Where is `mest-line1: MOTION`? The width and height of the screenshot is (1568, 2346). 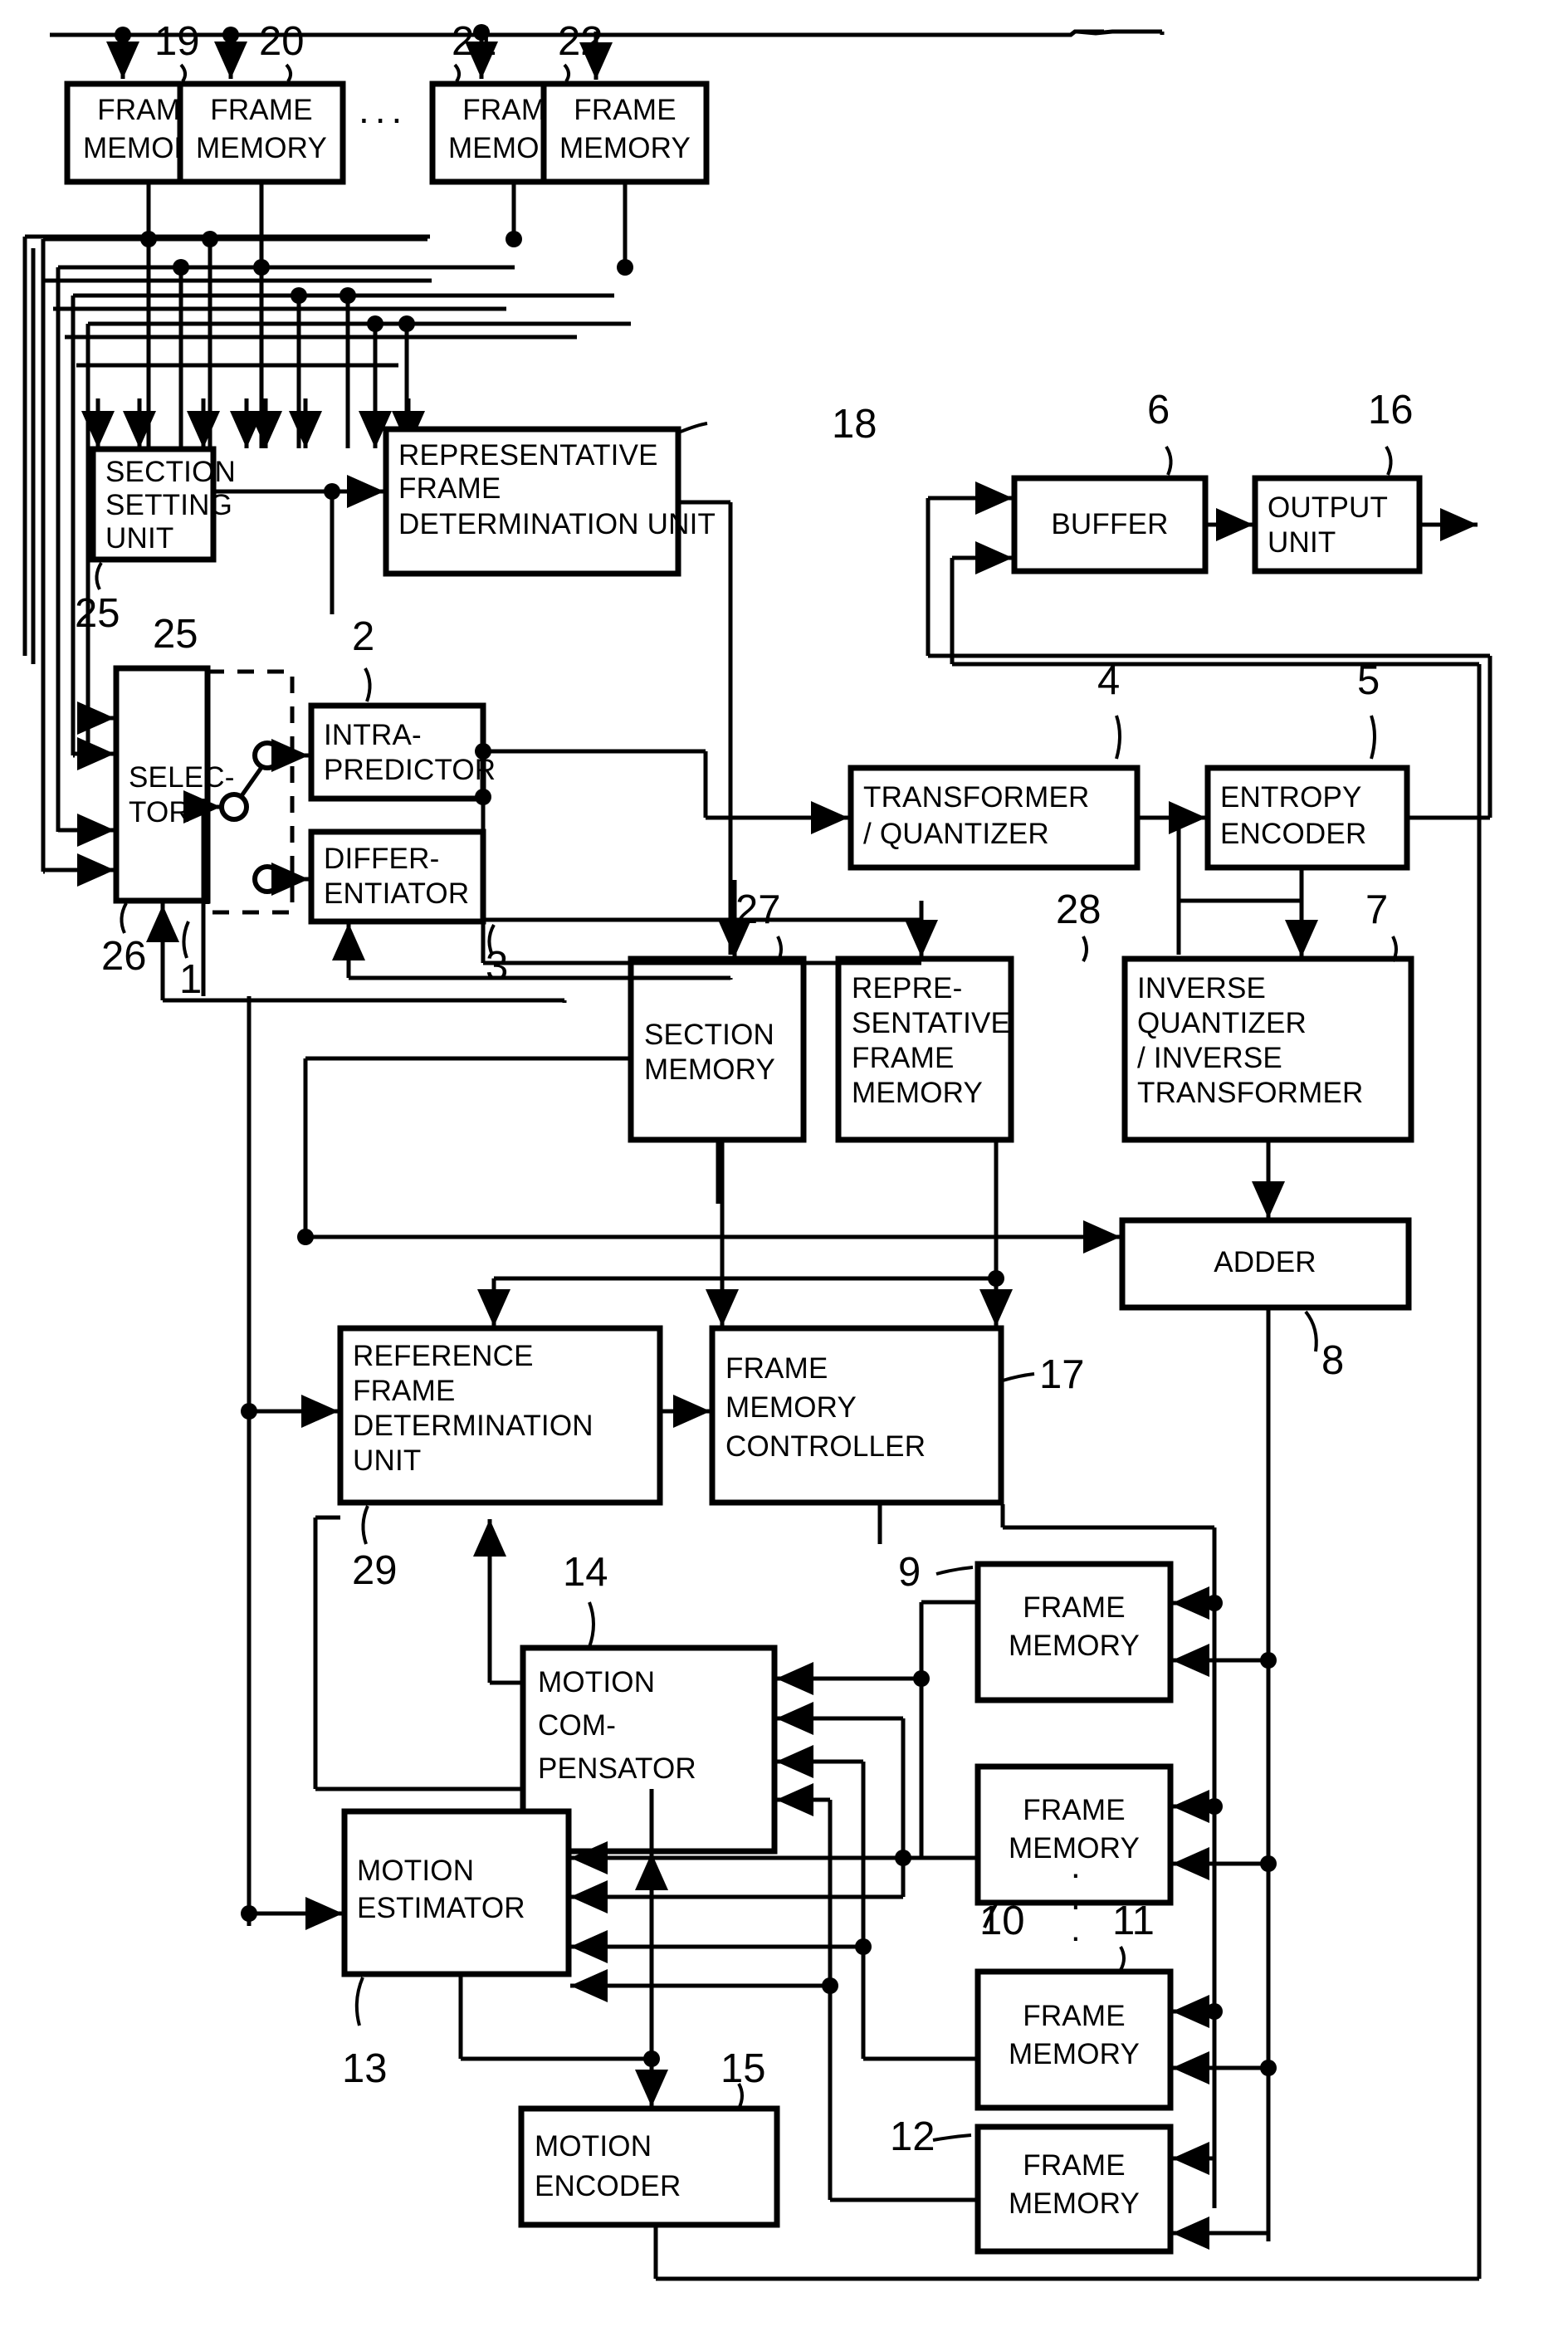 mest-line1: MOTION is located at coordinates (416, 1871).